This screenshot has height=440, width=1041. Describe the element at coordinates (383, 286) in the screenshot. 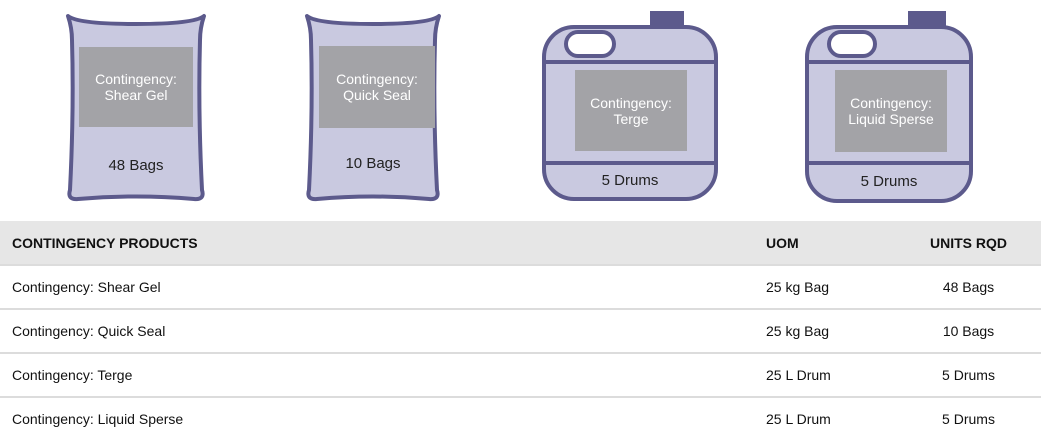

I see `product-name-cell: Contingency: Shear Gel` at that location.